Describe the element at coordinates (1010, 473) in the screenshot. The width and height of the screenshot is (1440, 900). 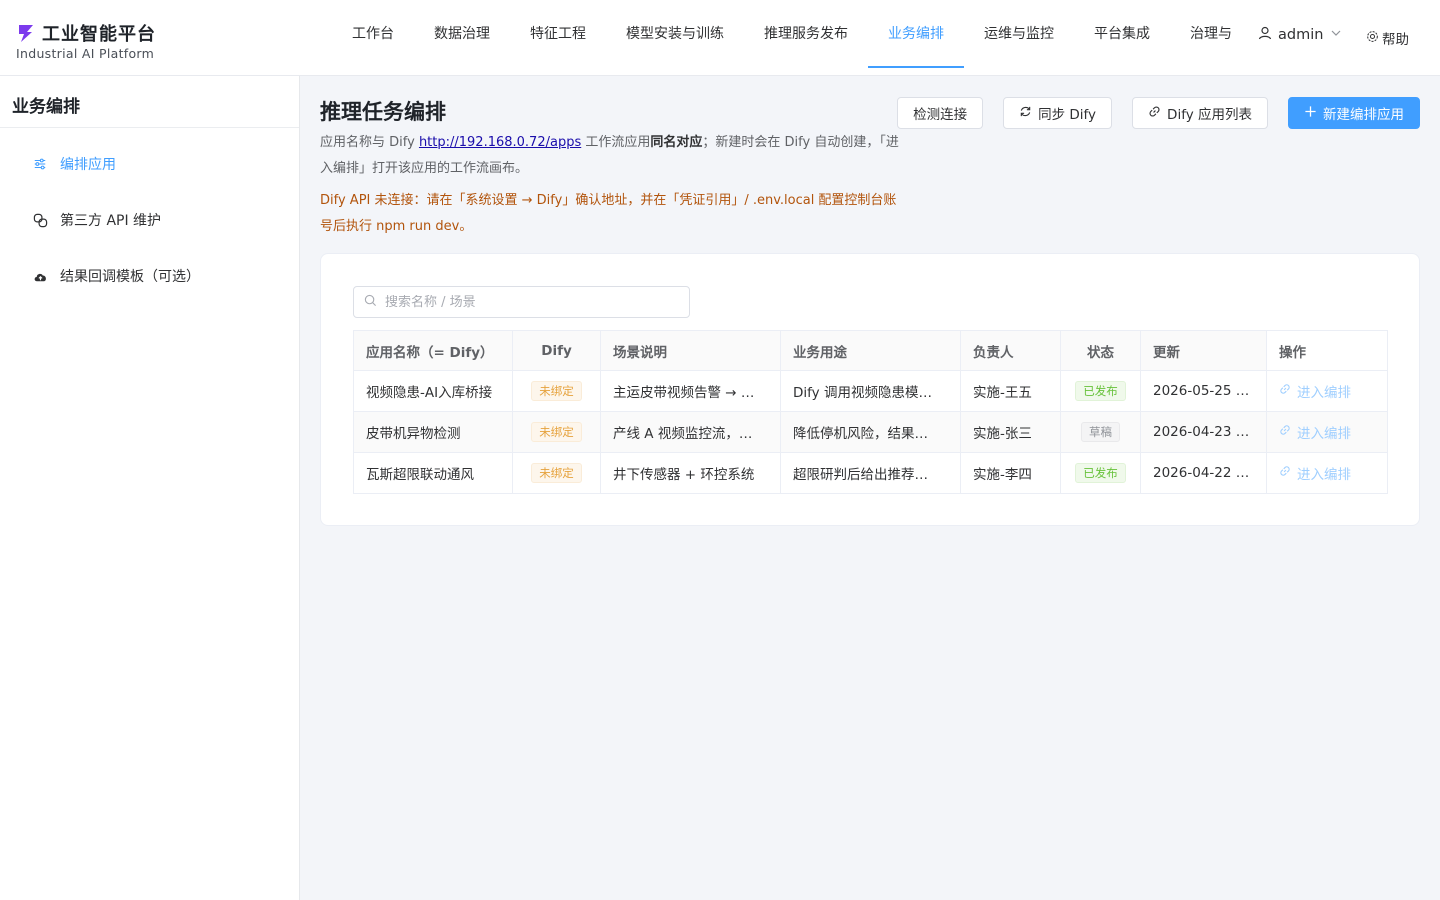
I see `cell-owner: 实施-李四` at that location.